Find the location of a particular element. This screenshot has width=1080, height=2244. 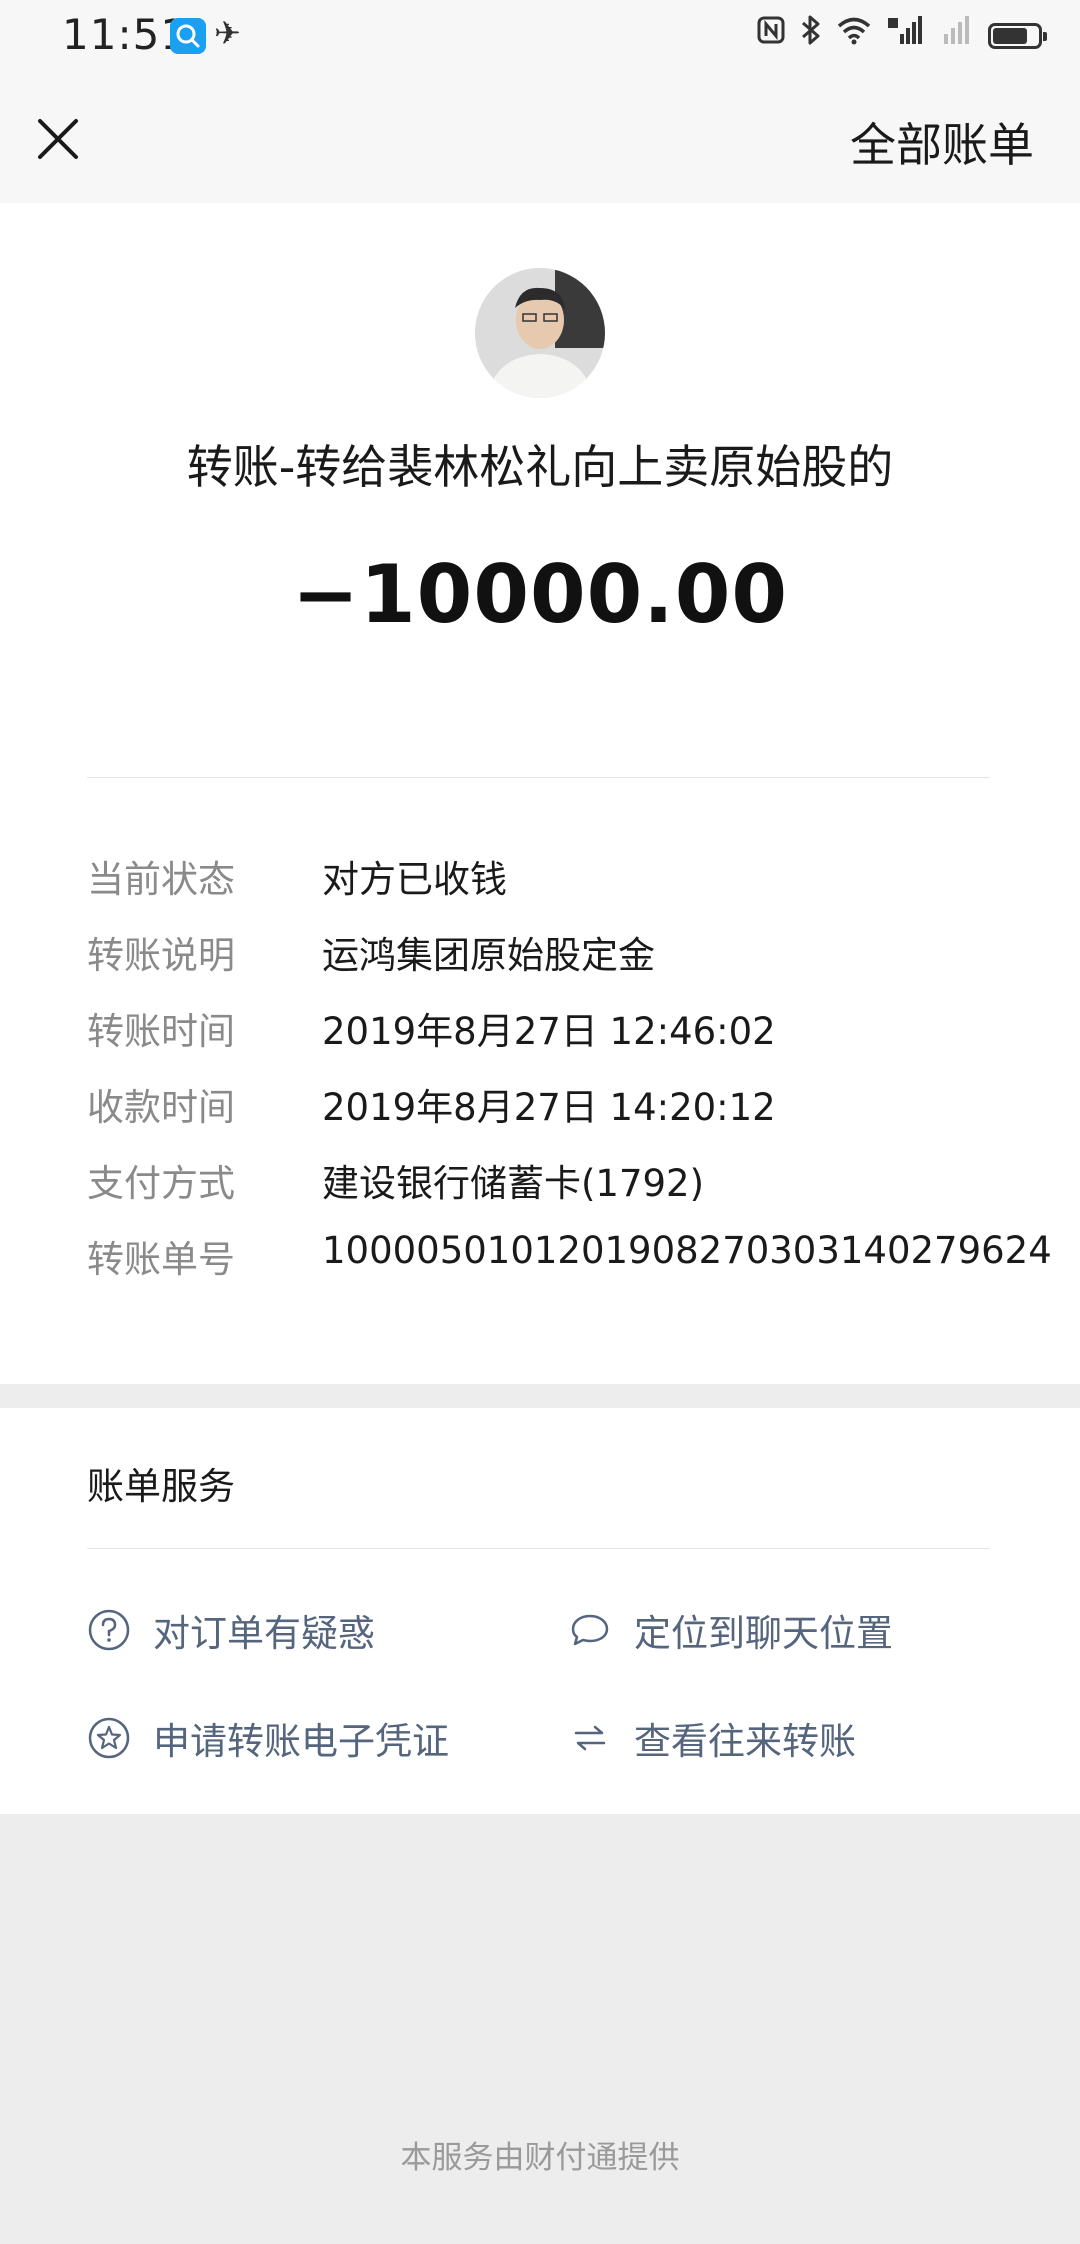

service-order-question: 对订单有疑惑 is located at coordinates (231, 1630).